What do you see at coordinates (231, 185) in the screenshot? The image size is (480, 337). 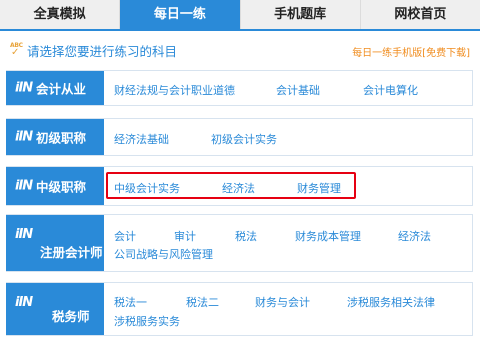 I see `selection-highlight-box` at bounding box center [231, 185].